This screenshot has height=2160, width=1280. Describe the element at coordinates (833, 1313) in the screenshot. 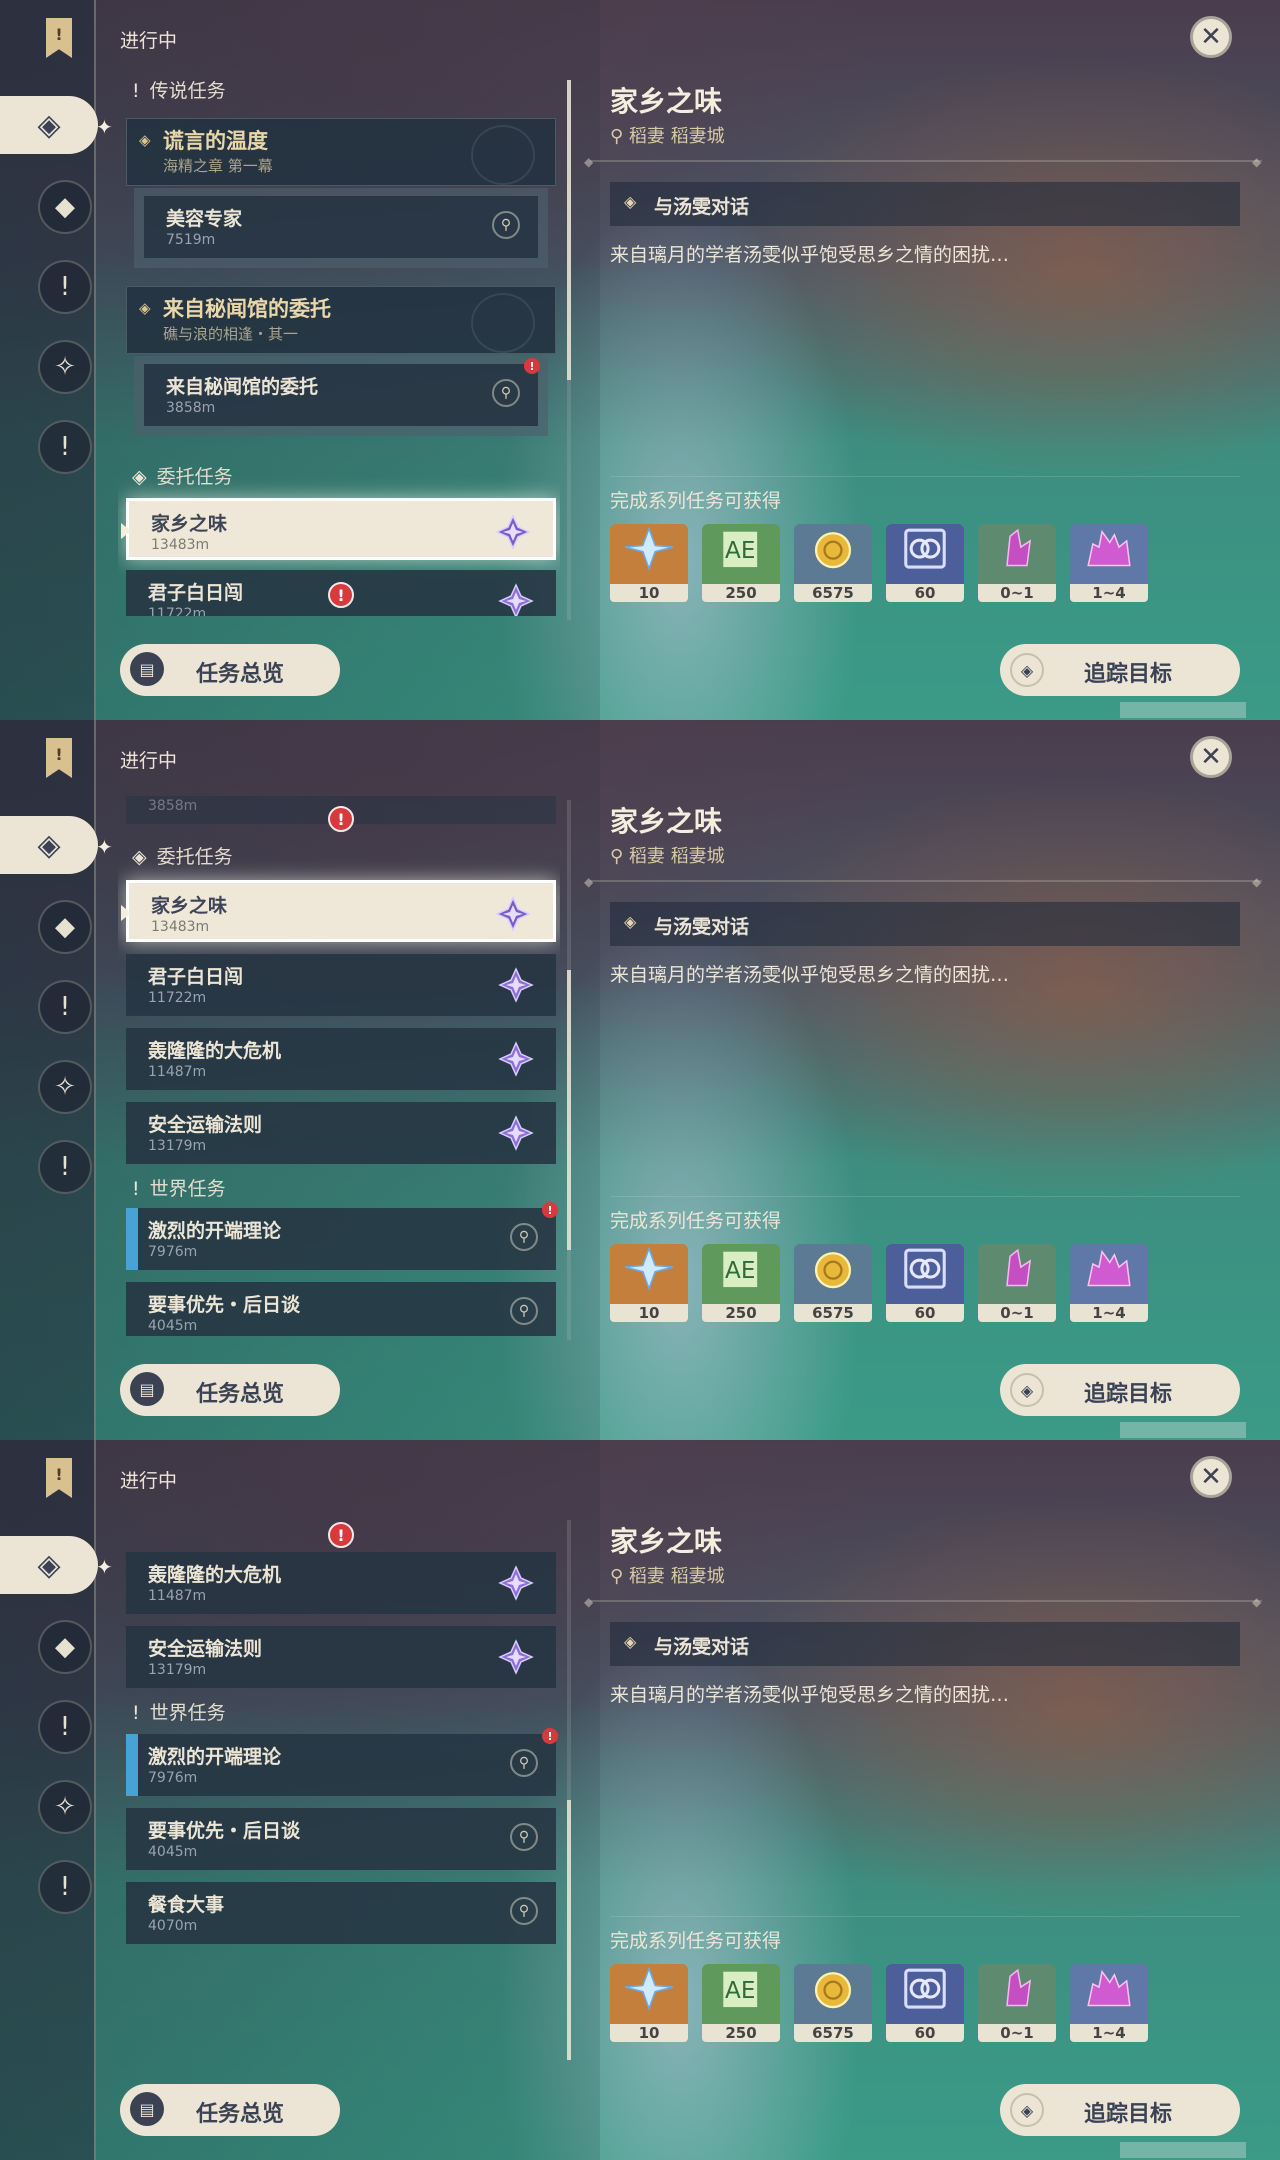

I see `reward-count: 6575` at that location.